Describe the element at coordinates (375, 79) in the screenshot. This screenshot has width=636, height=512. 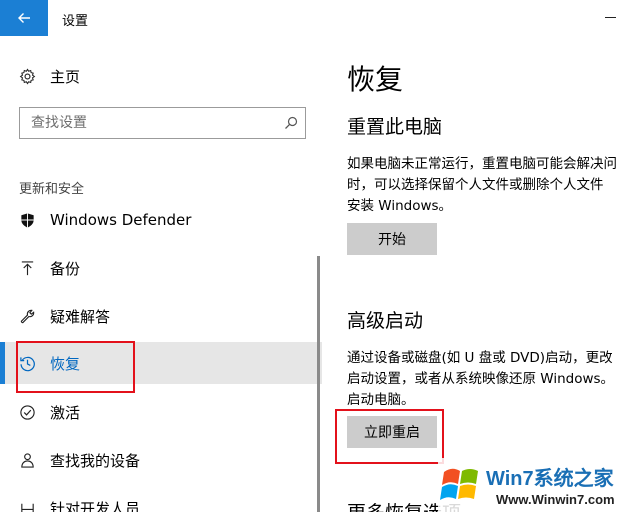
I see `page-title: 恢复` at that location.